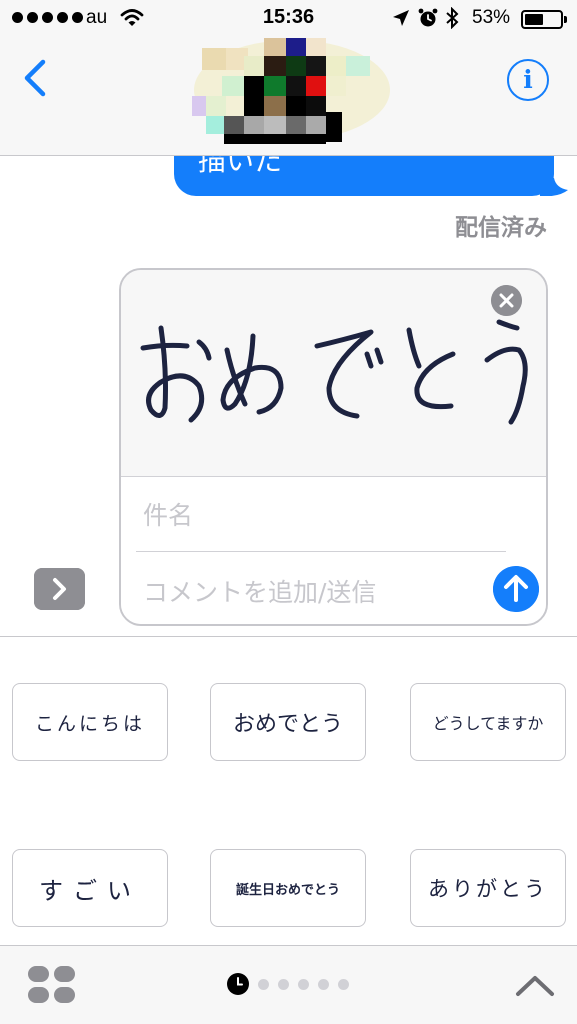  What do you see at coordinates (59, 589) in the screenshot?
I see `expand-apps-button` at bounding box center [59, 589].